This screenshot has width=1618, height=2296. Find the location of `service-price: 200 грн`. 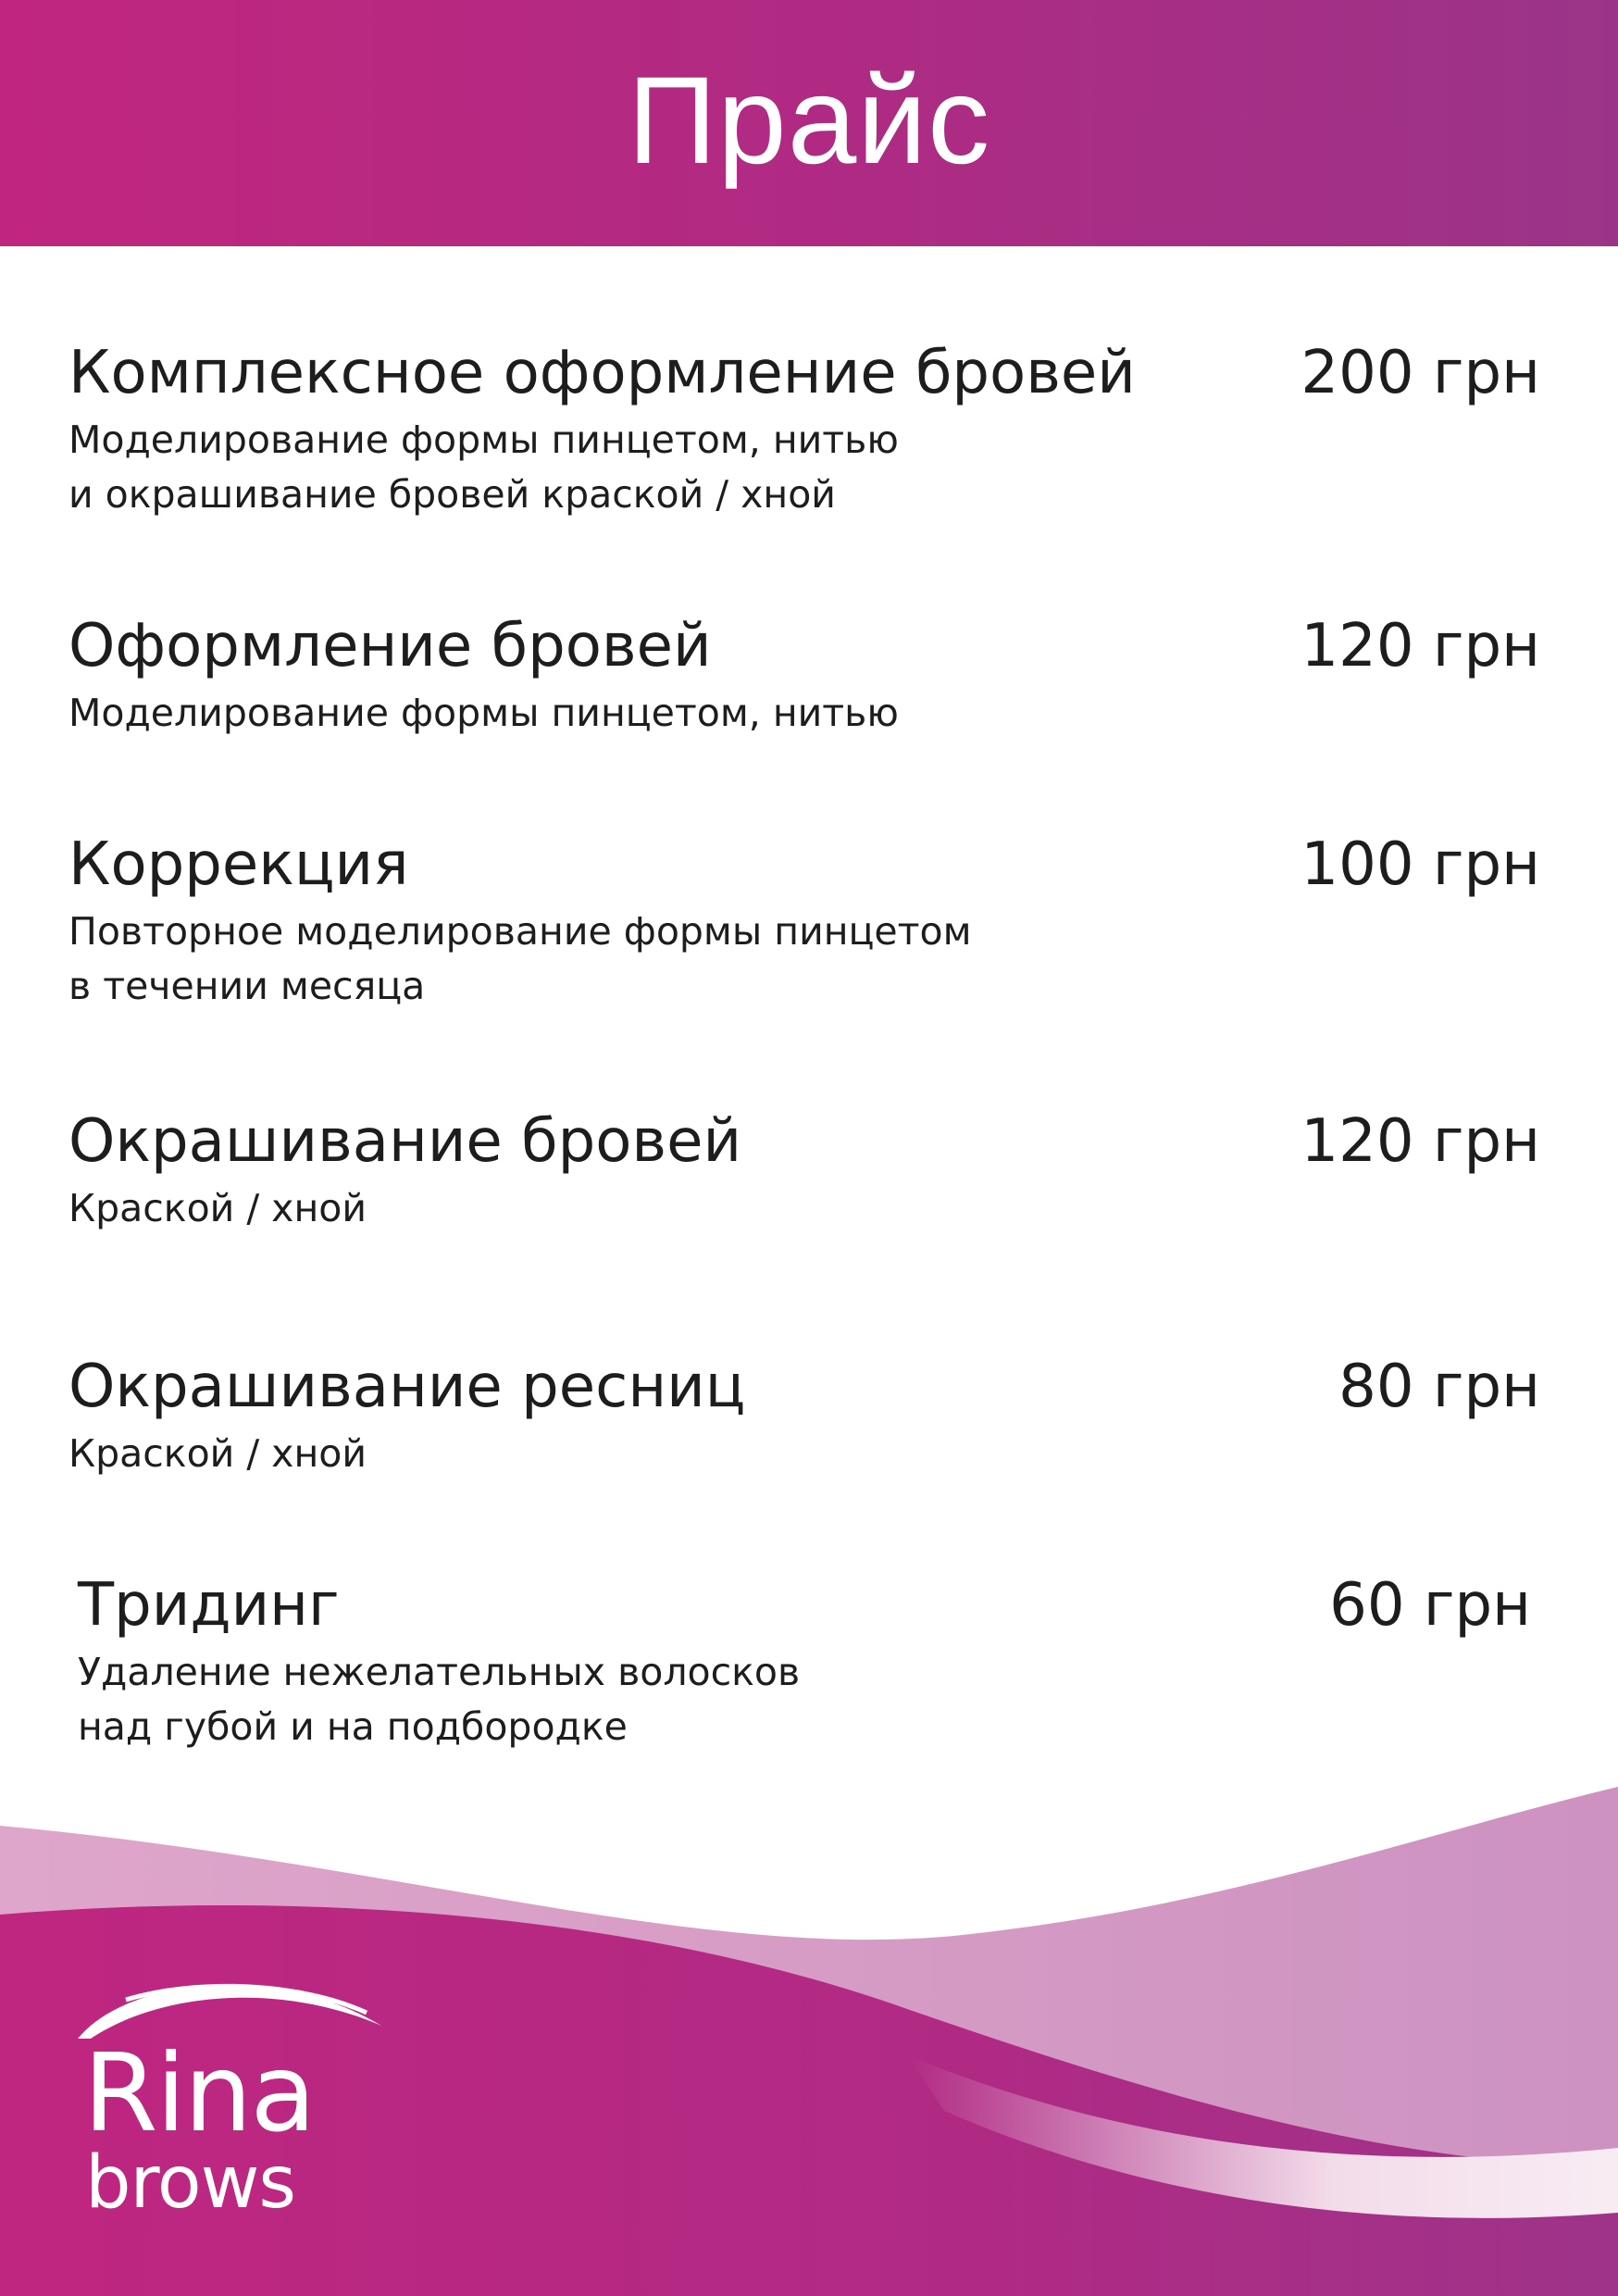

service-price: 200 грн is located at coordinates (1420, 373).